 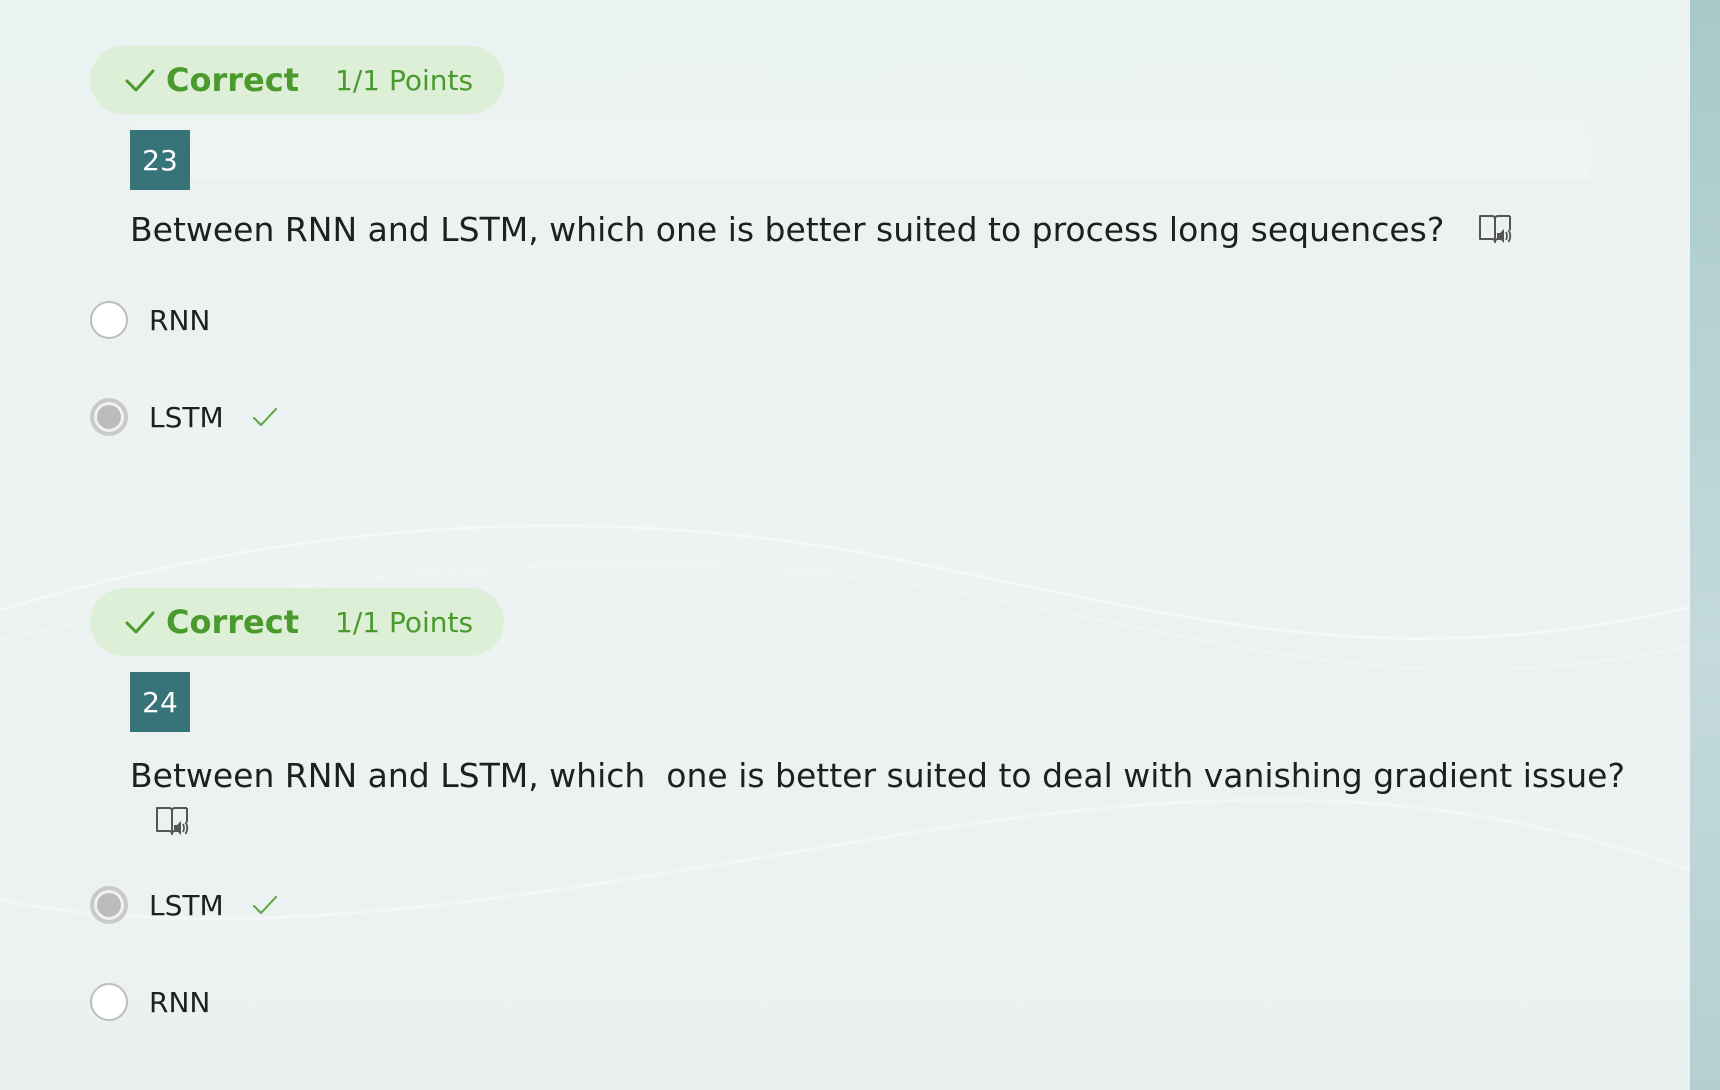 I want to click on question-number-badge: 24, so click(x=160, y=702).